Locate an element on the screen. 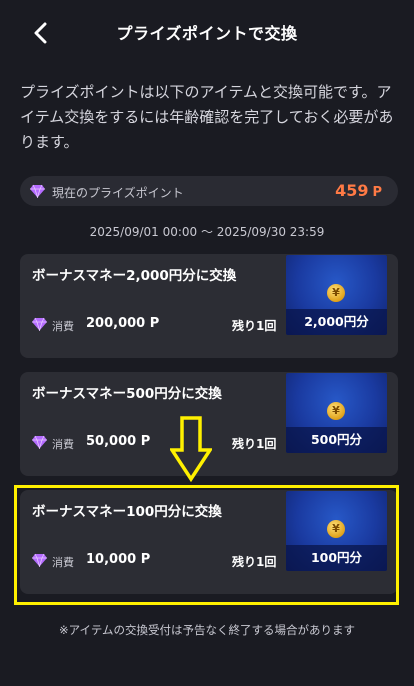 Image resolution: width=414 pixels, height=686 pixels. footnote: ※アイテムの交換受付は予告なく終了する場合があります is located at coordinates (207, 630).